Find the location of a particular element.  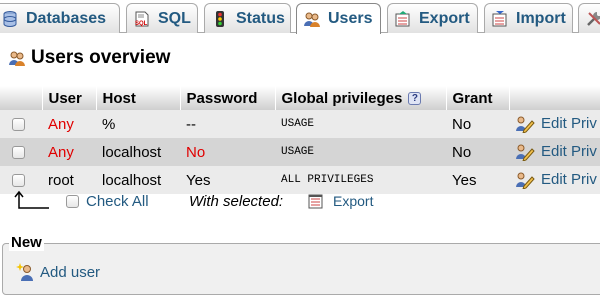

column-header-host: Host is located at coordinates (138, 98).